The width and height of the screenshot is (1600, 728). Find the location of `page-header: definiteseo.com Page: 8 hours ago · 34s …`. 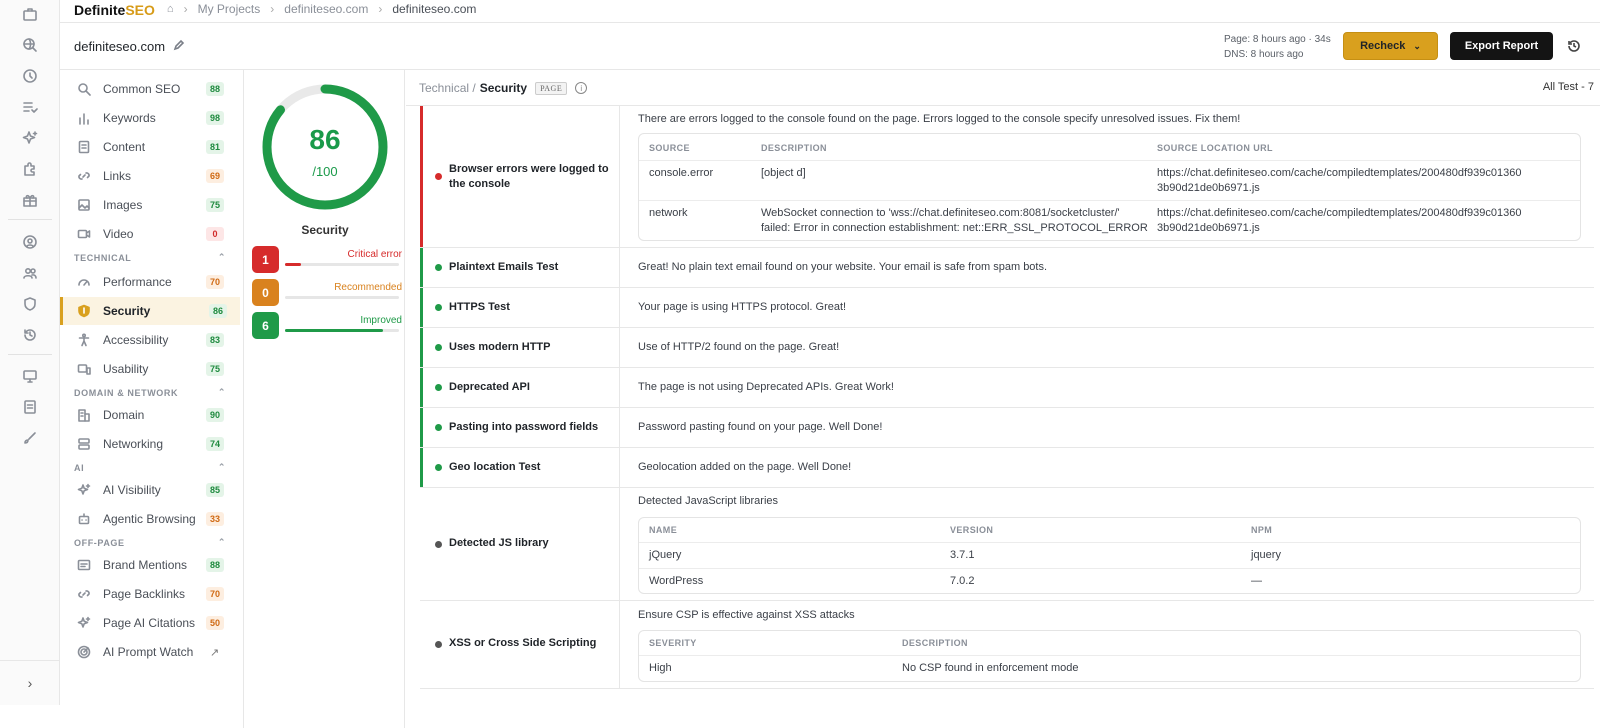

page-header: definiteseo.com Page: 8 hours ago · 34s … is located at coordinates (830, 46).